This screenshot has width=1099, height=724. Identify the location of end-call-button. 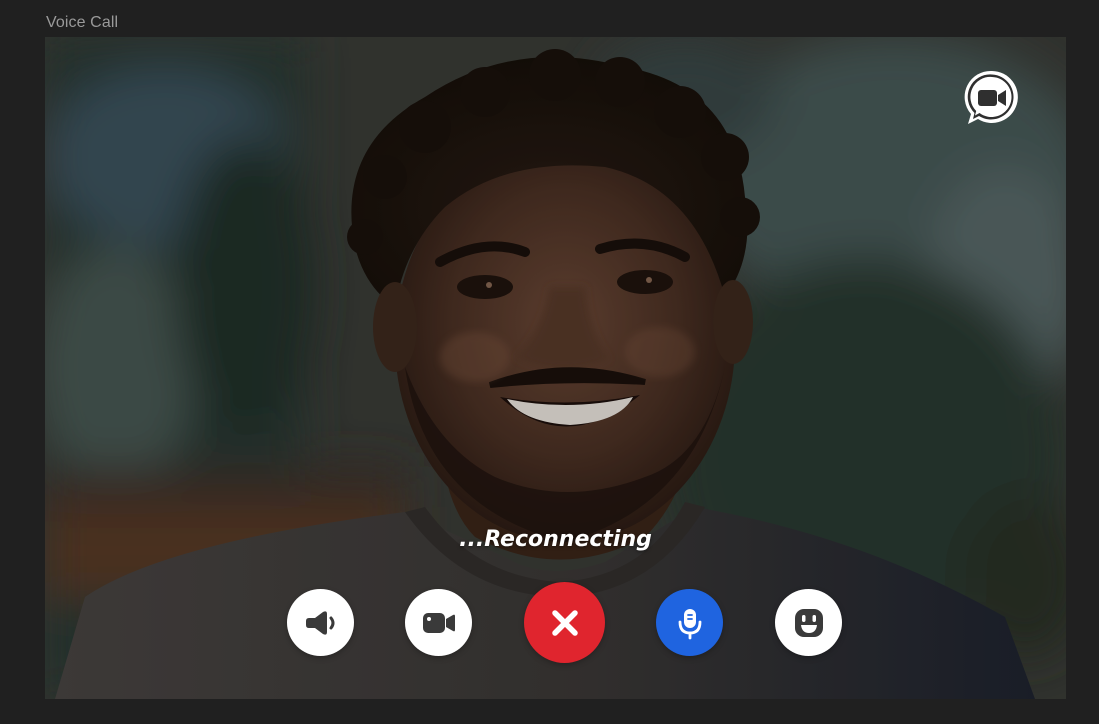
(564, 622).